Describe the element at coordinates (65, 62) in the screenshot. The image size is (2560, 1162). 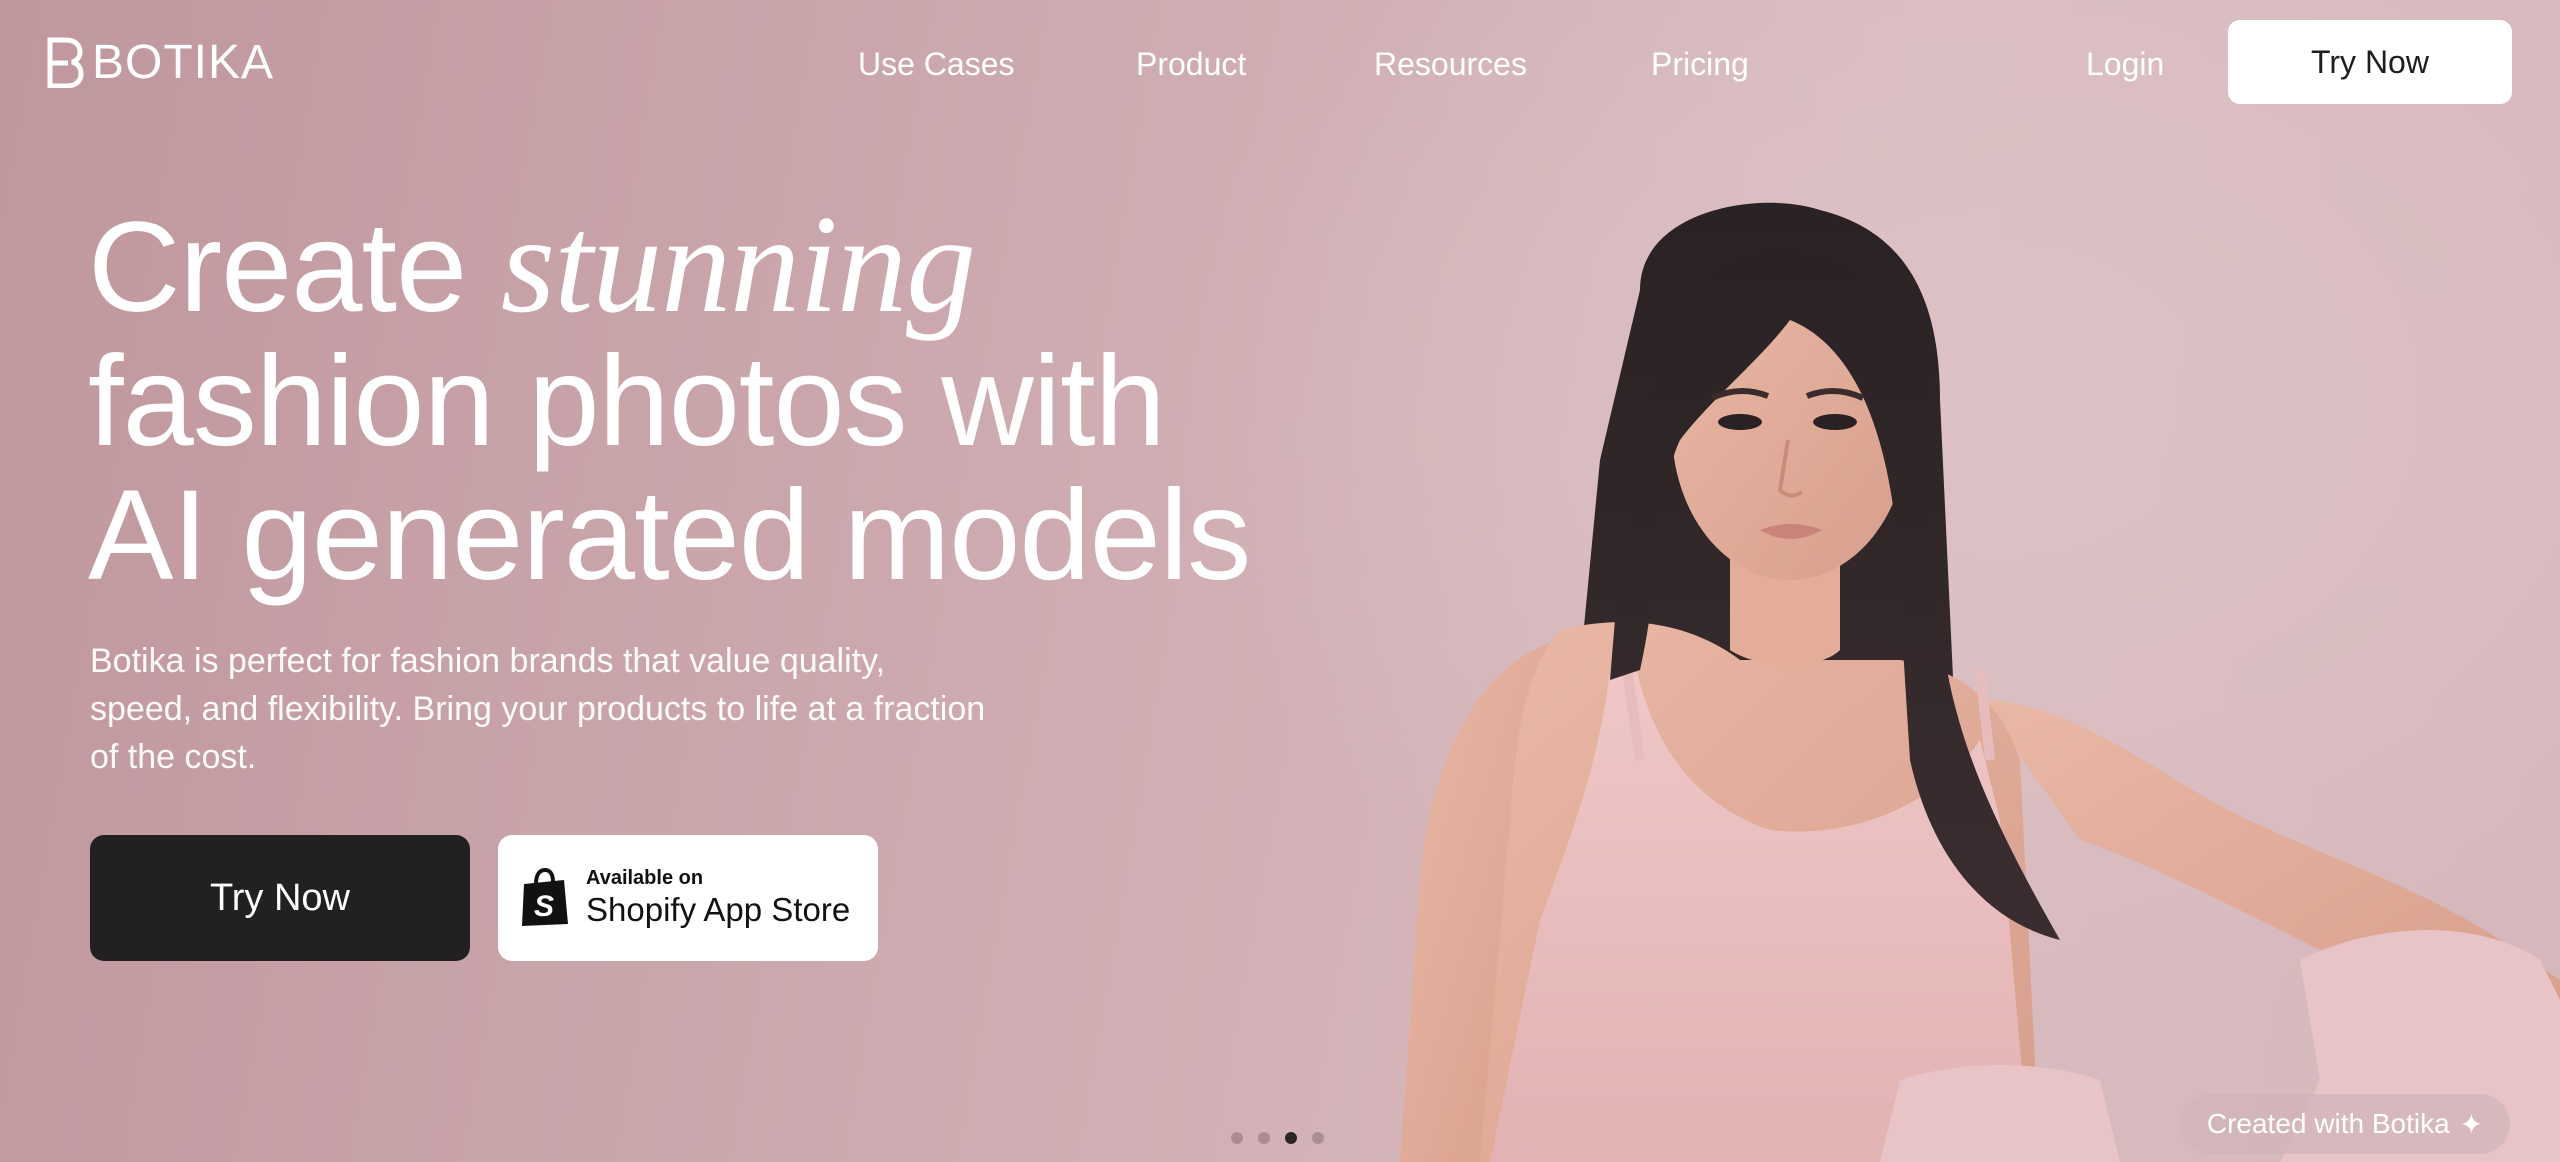
I see `botika-b-icon` at that location.